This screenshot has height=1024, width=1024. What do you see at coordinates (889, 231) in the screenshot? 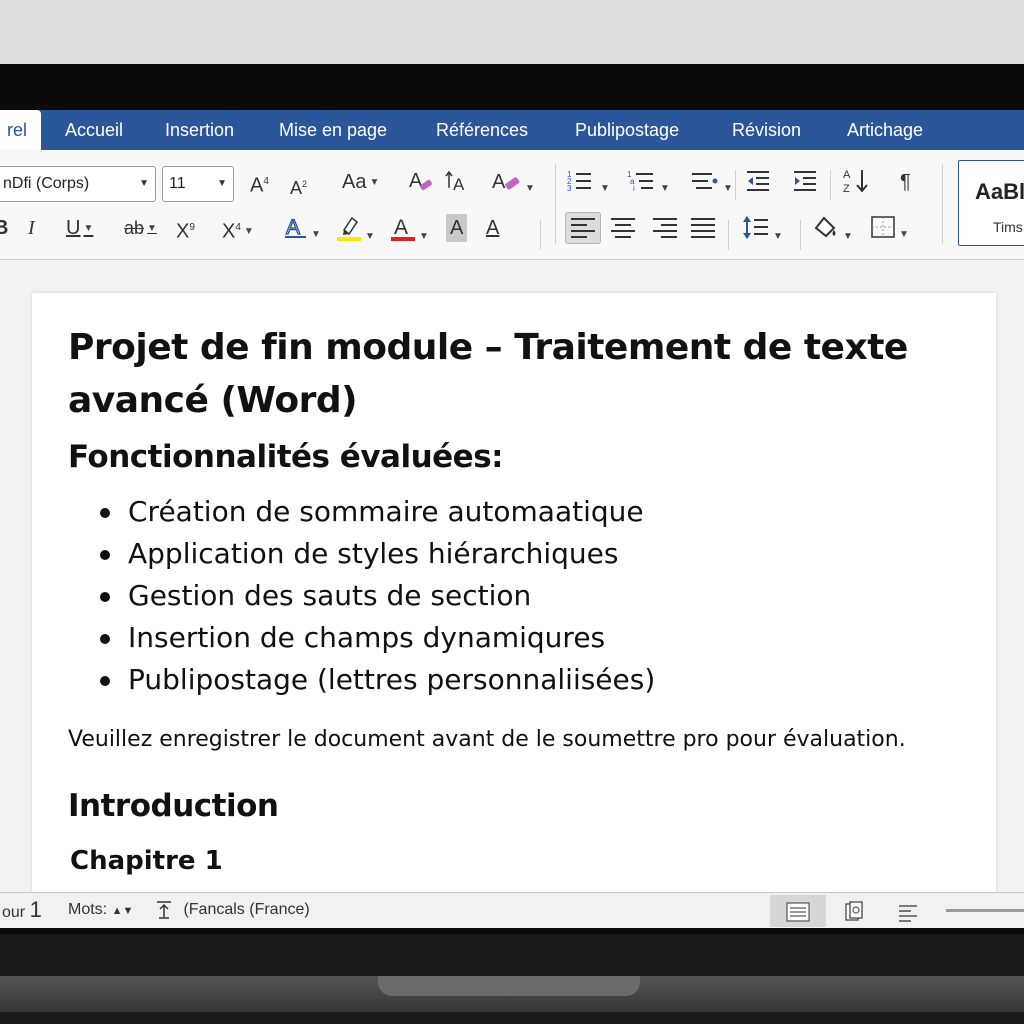
I see `borders-button: ▼` at bounding box center [889, 231].